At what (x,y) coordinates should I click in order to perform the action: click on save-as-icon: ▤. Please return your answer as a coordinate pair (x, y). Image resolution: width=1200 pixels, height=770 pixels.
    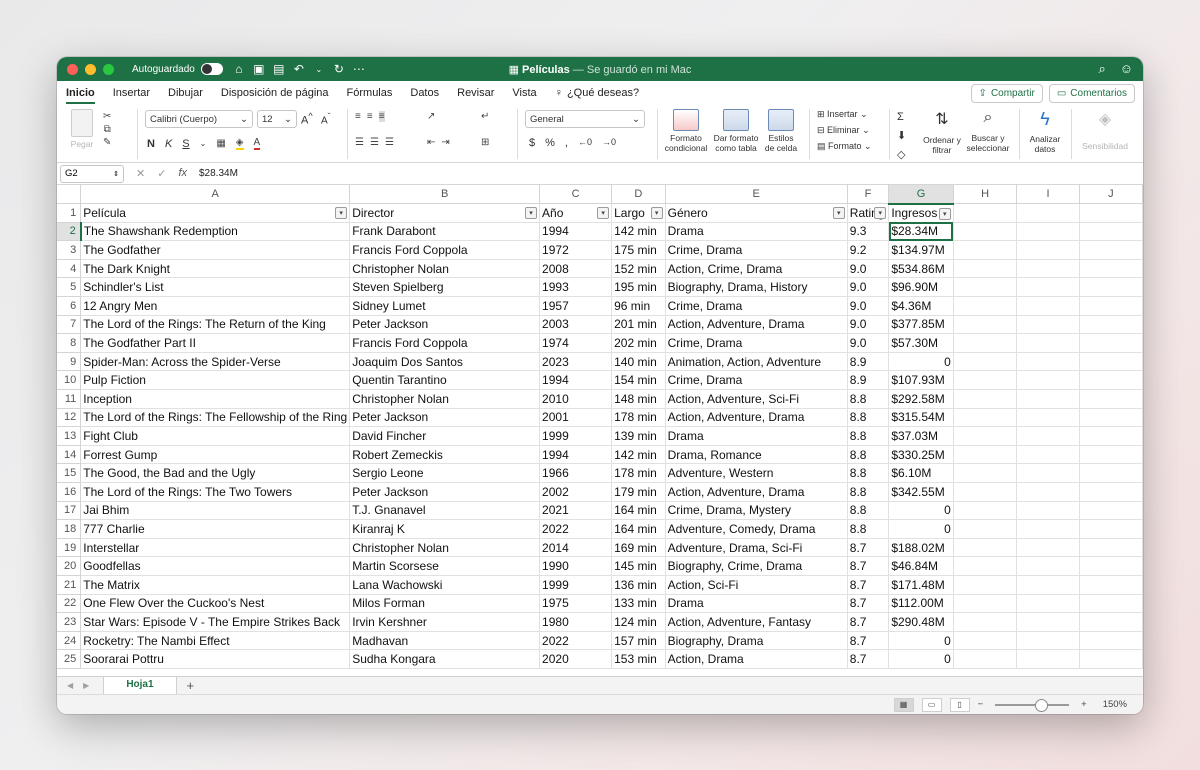
    Looking at the image, I should click on (279, 69).